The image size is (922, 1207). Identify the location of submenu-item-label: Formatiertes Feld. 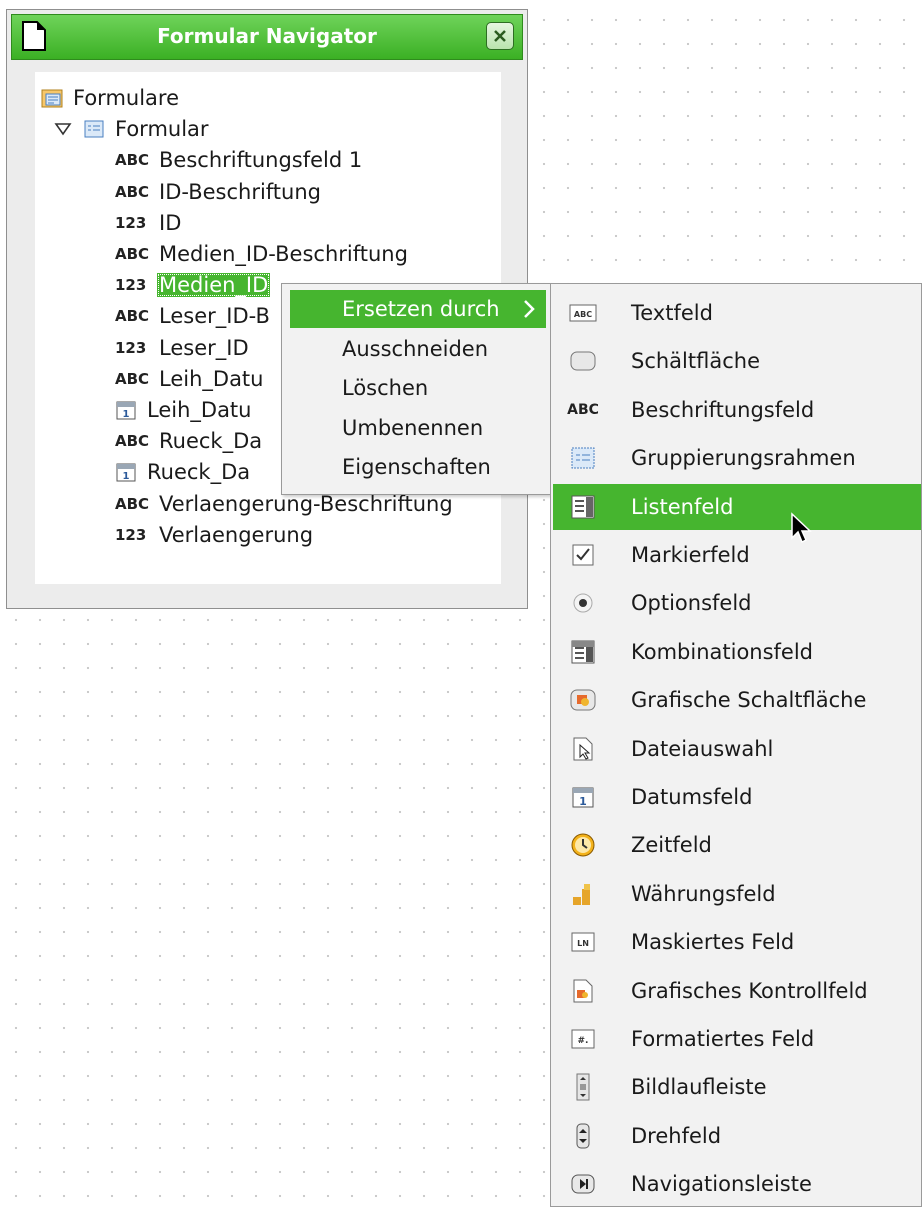
(723, 1039).